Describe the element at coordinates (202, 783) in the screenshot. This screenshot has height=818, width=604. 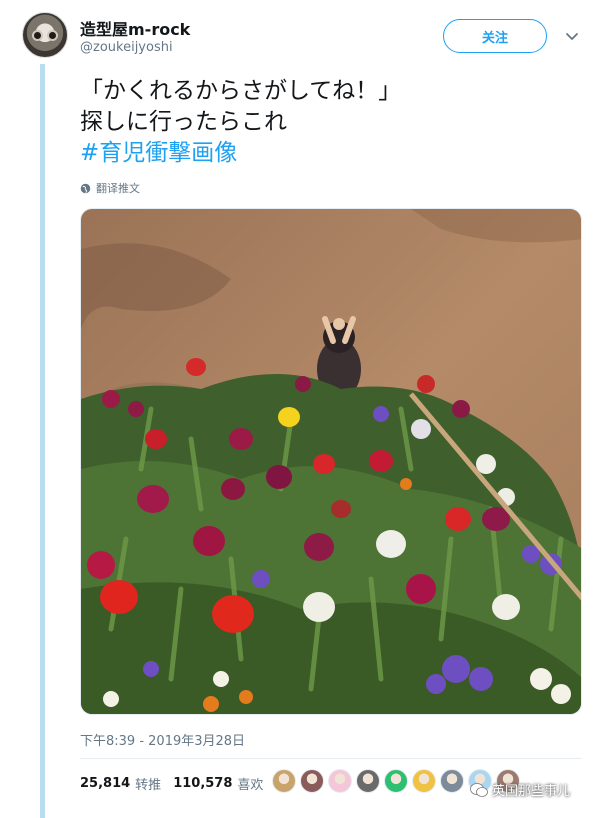
I see `like-count: 110,578` at that location.